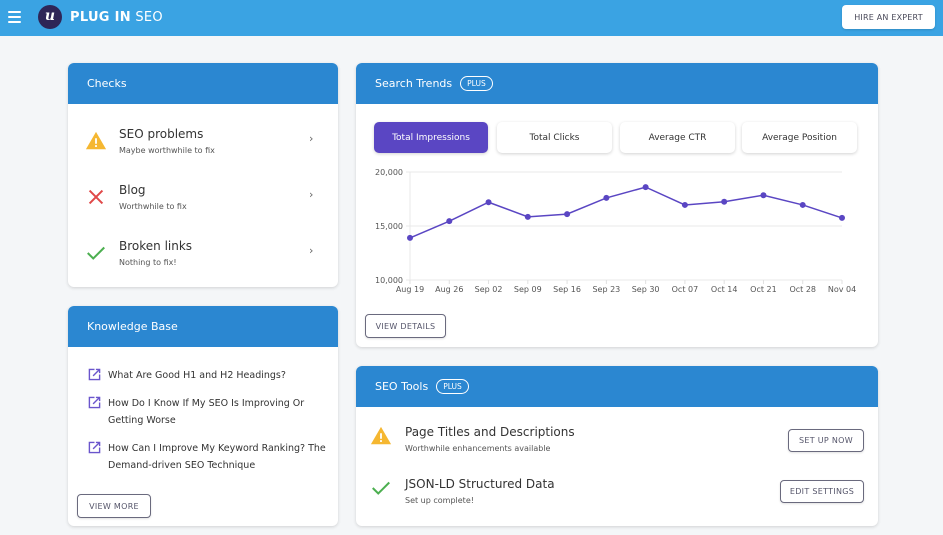 This screenshot has height=535, width=943. Describe the element at coordinates (617, 386) in the screenshot. I see `seo-tools-header: SEO Tools PLUS` at that location.